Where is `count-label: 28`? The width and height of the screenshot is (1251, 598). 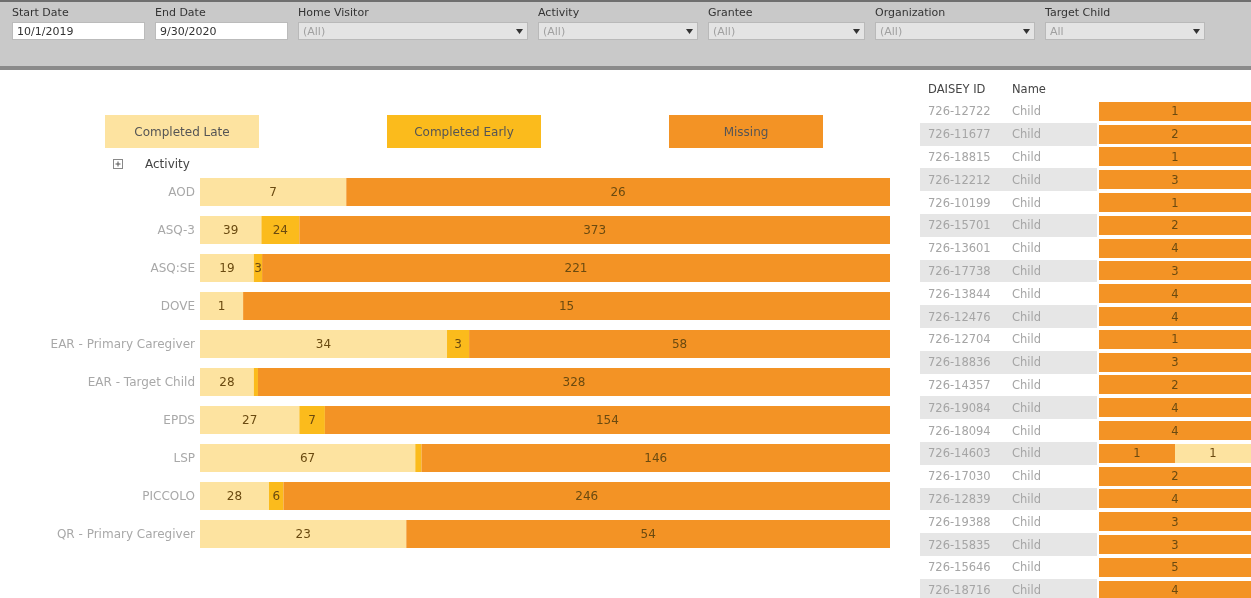 count-label: 28 is located at coordinates (227, 382).